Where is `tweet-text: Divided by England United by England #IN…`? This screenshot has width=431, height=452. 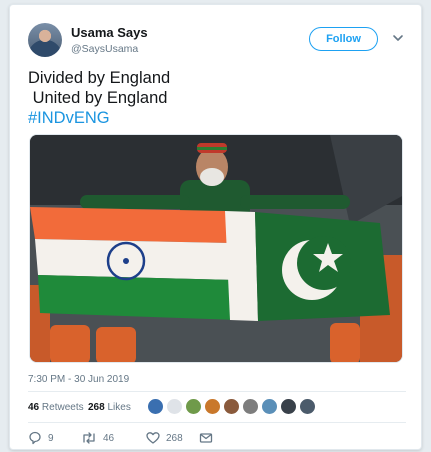 tweet-text: Divided by England United by England #IN… is located at coordinates (218, 98).